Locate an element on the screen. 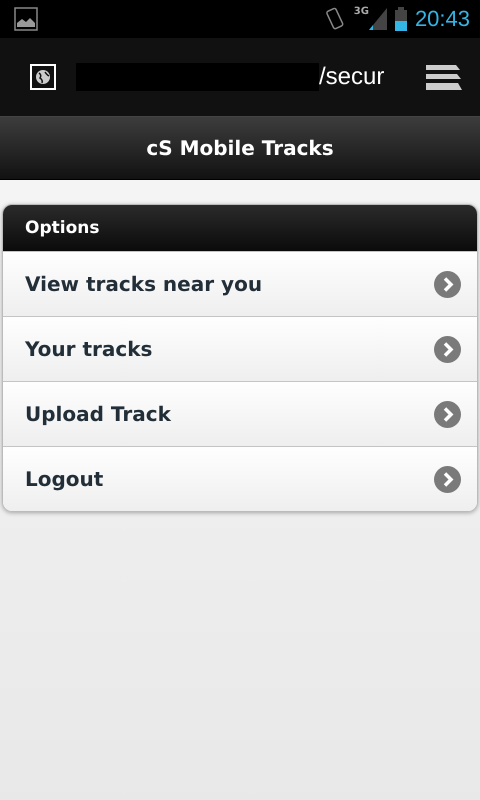 This screenshot has height=800, width=480. list-item: Upload Track is located at coordinates (240, 413).